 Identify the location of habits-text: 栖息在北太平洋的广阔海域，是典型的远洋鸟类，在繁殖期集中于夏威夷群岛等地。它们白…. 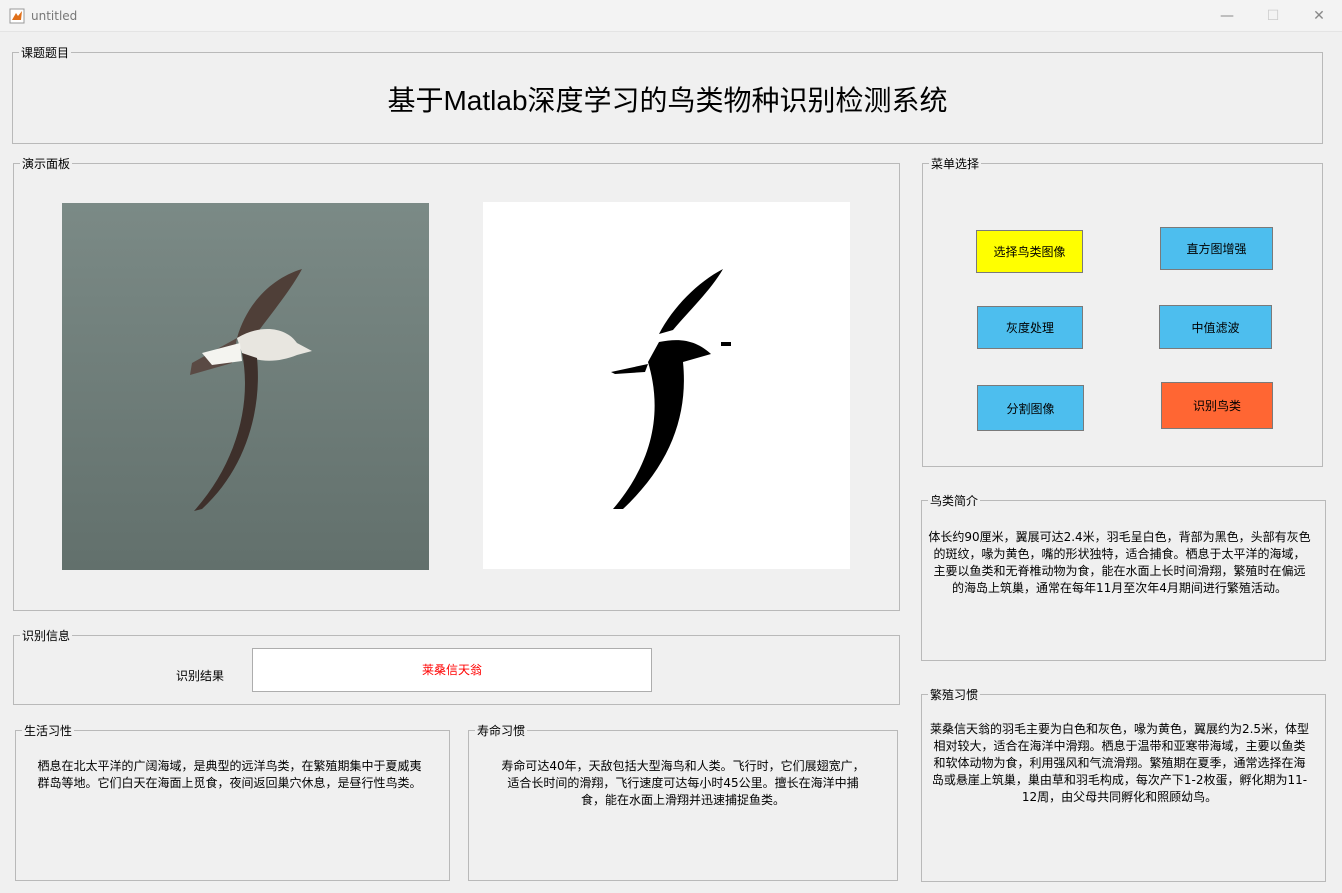
(229, 774).